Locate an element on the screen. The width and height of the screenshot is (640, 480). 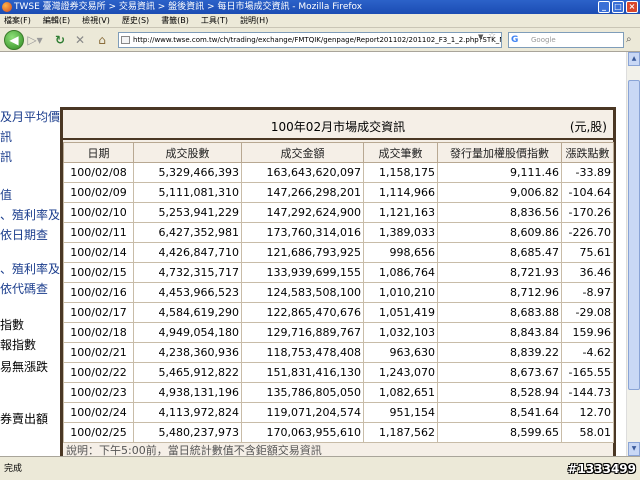
table-cell: 75.61 is located at coordinates (587, 252).